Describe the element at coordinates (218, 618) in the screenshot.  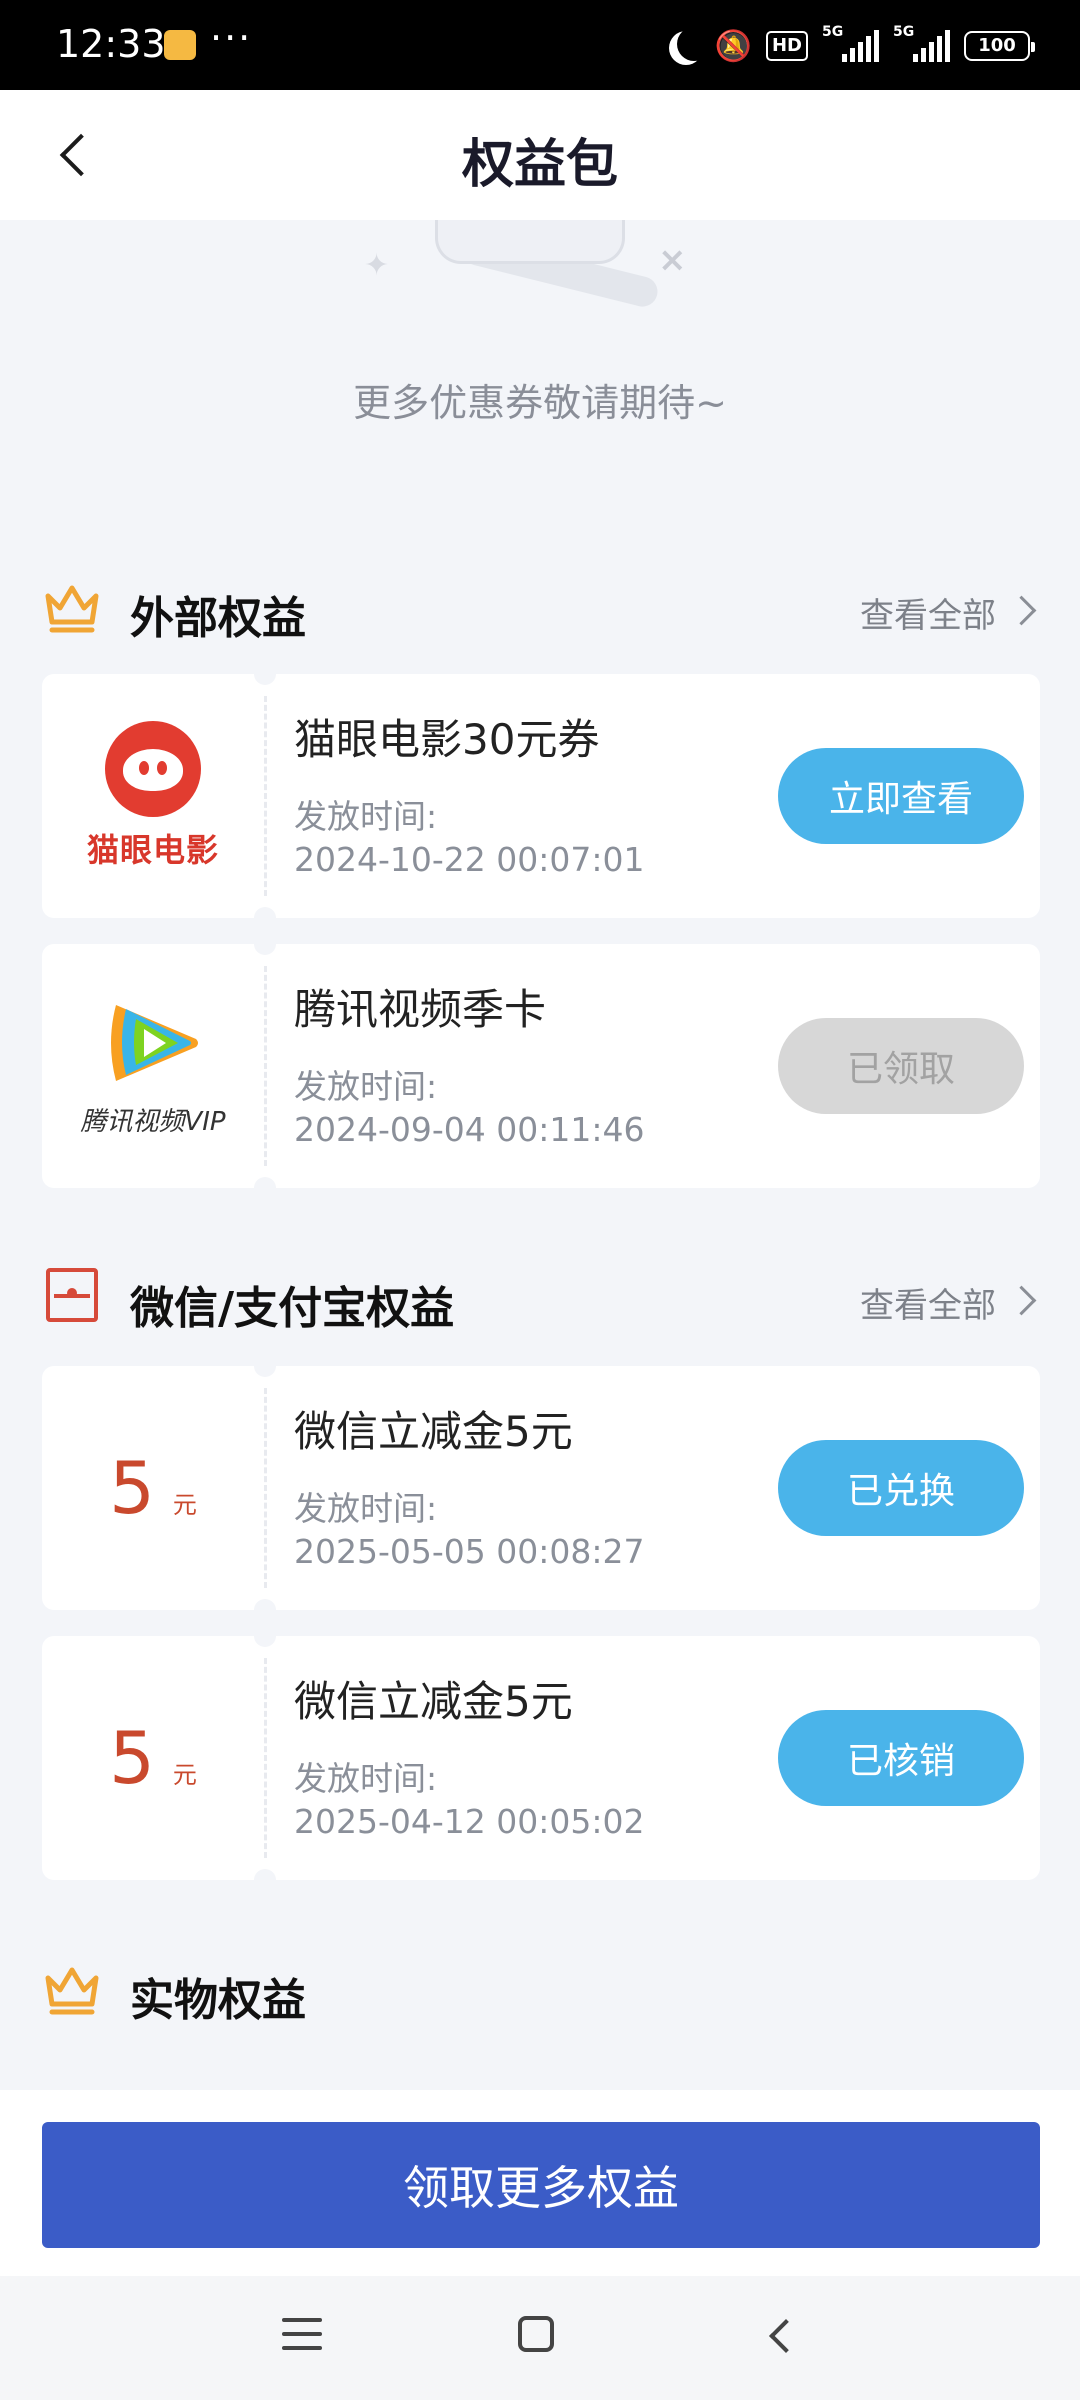
I see `section-title: 外部权益` at that location.